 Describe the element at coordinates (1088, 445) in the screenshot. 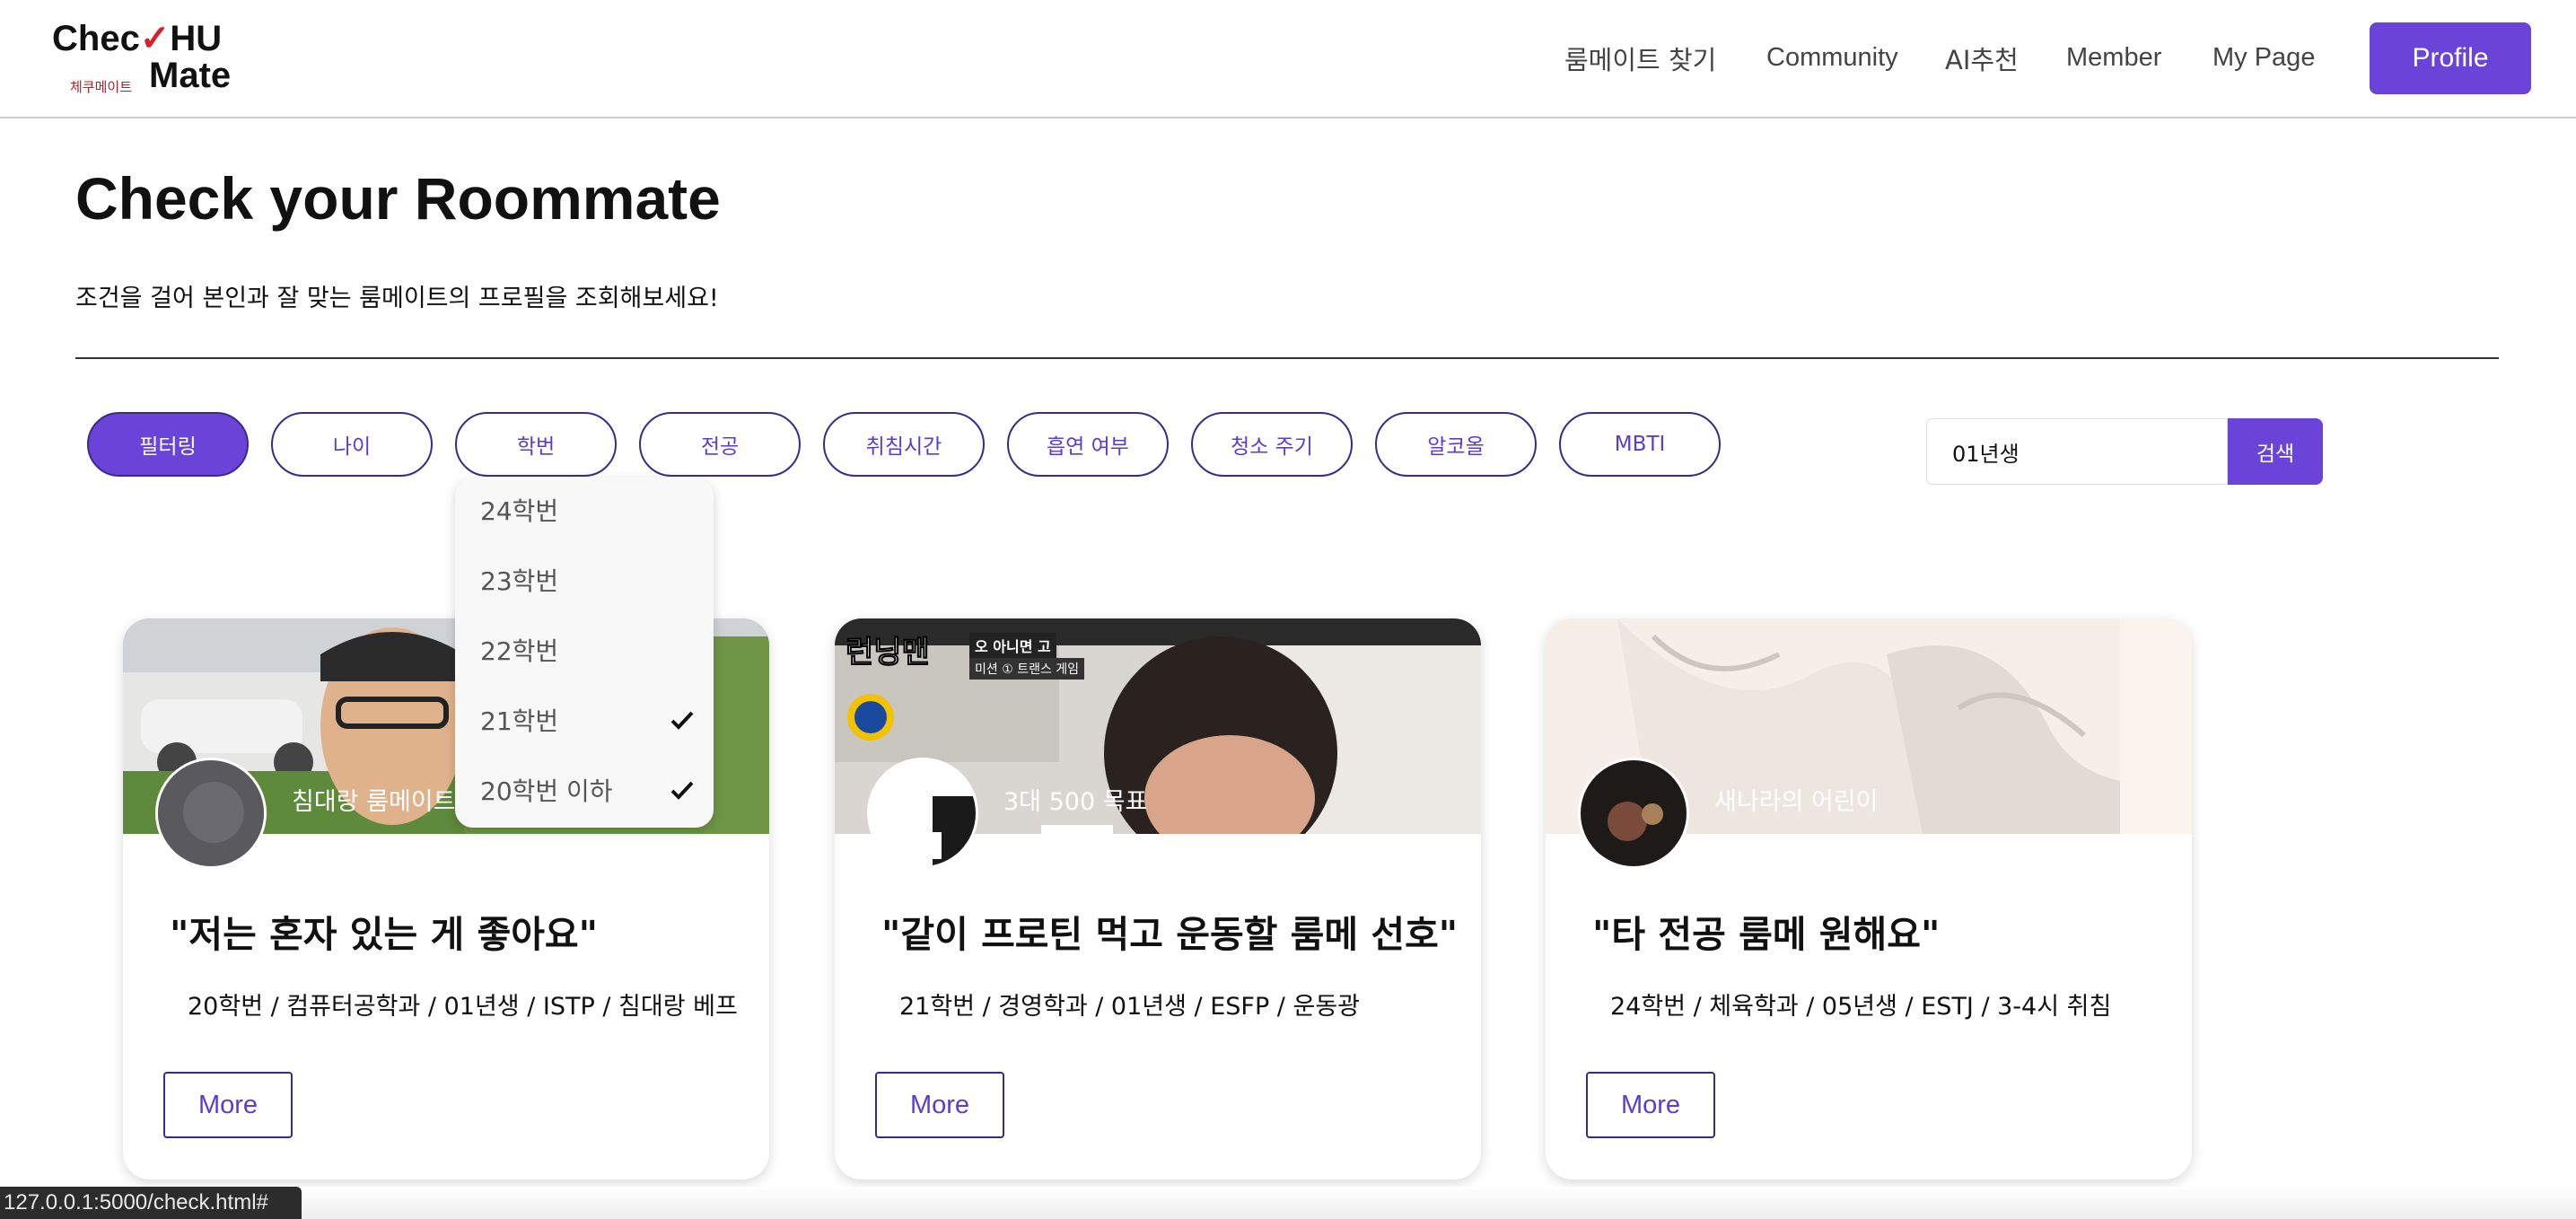

I see `filter-chip-smoking: 흡연 여부` at that location.